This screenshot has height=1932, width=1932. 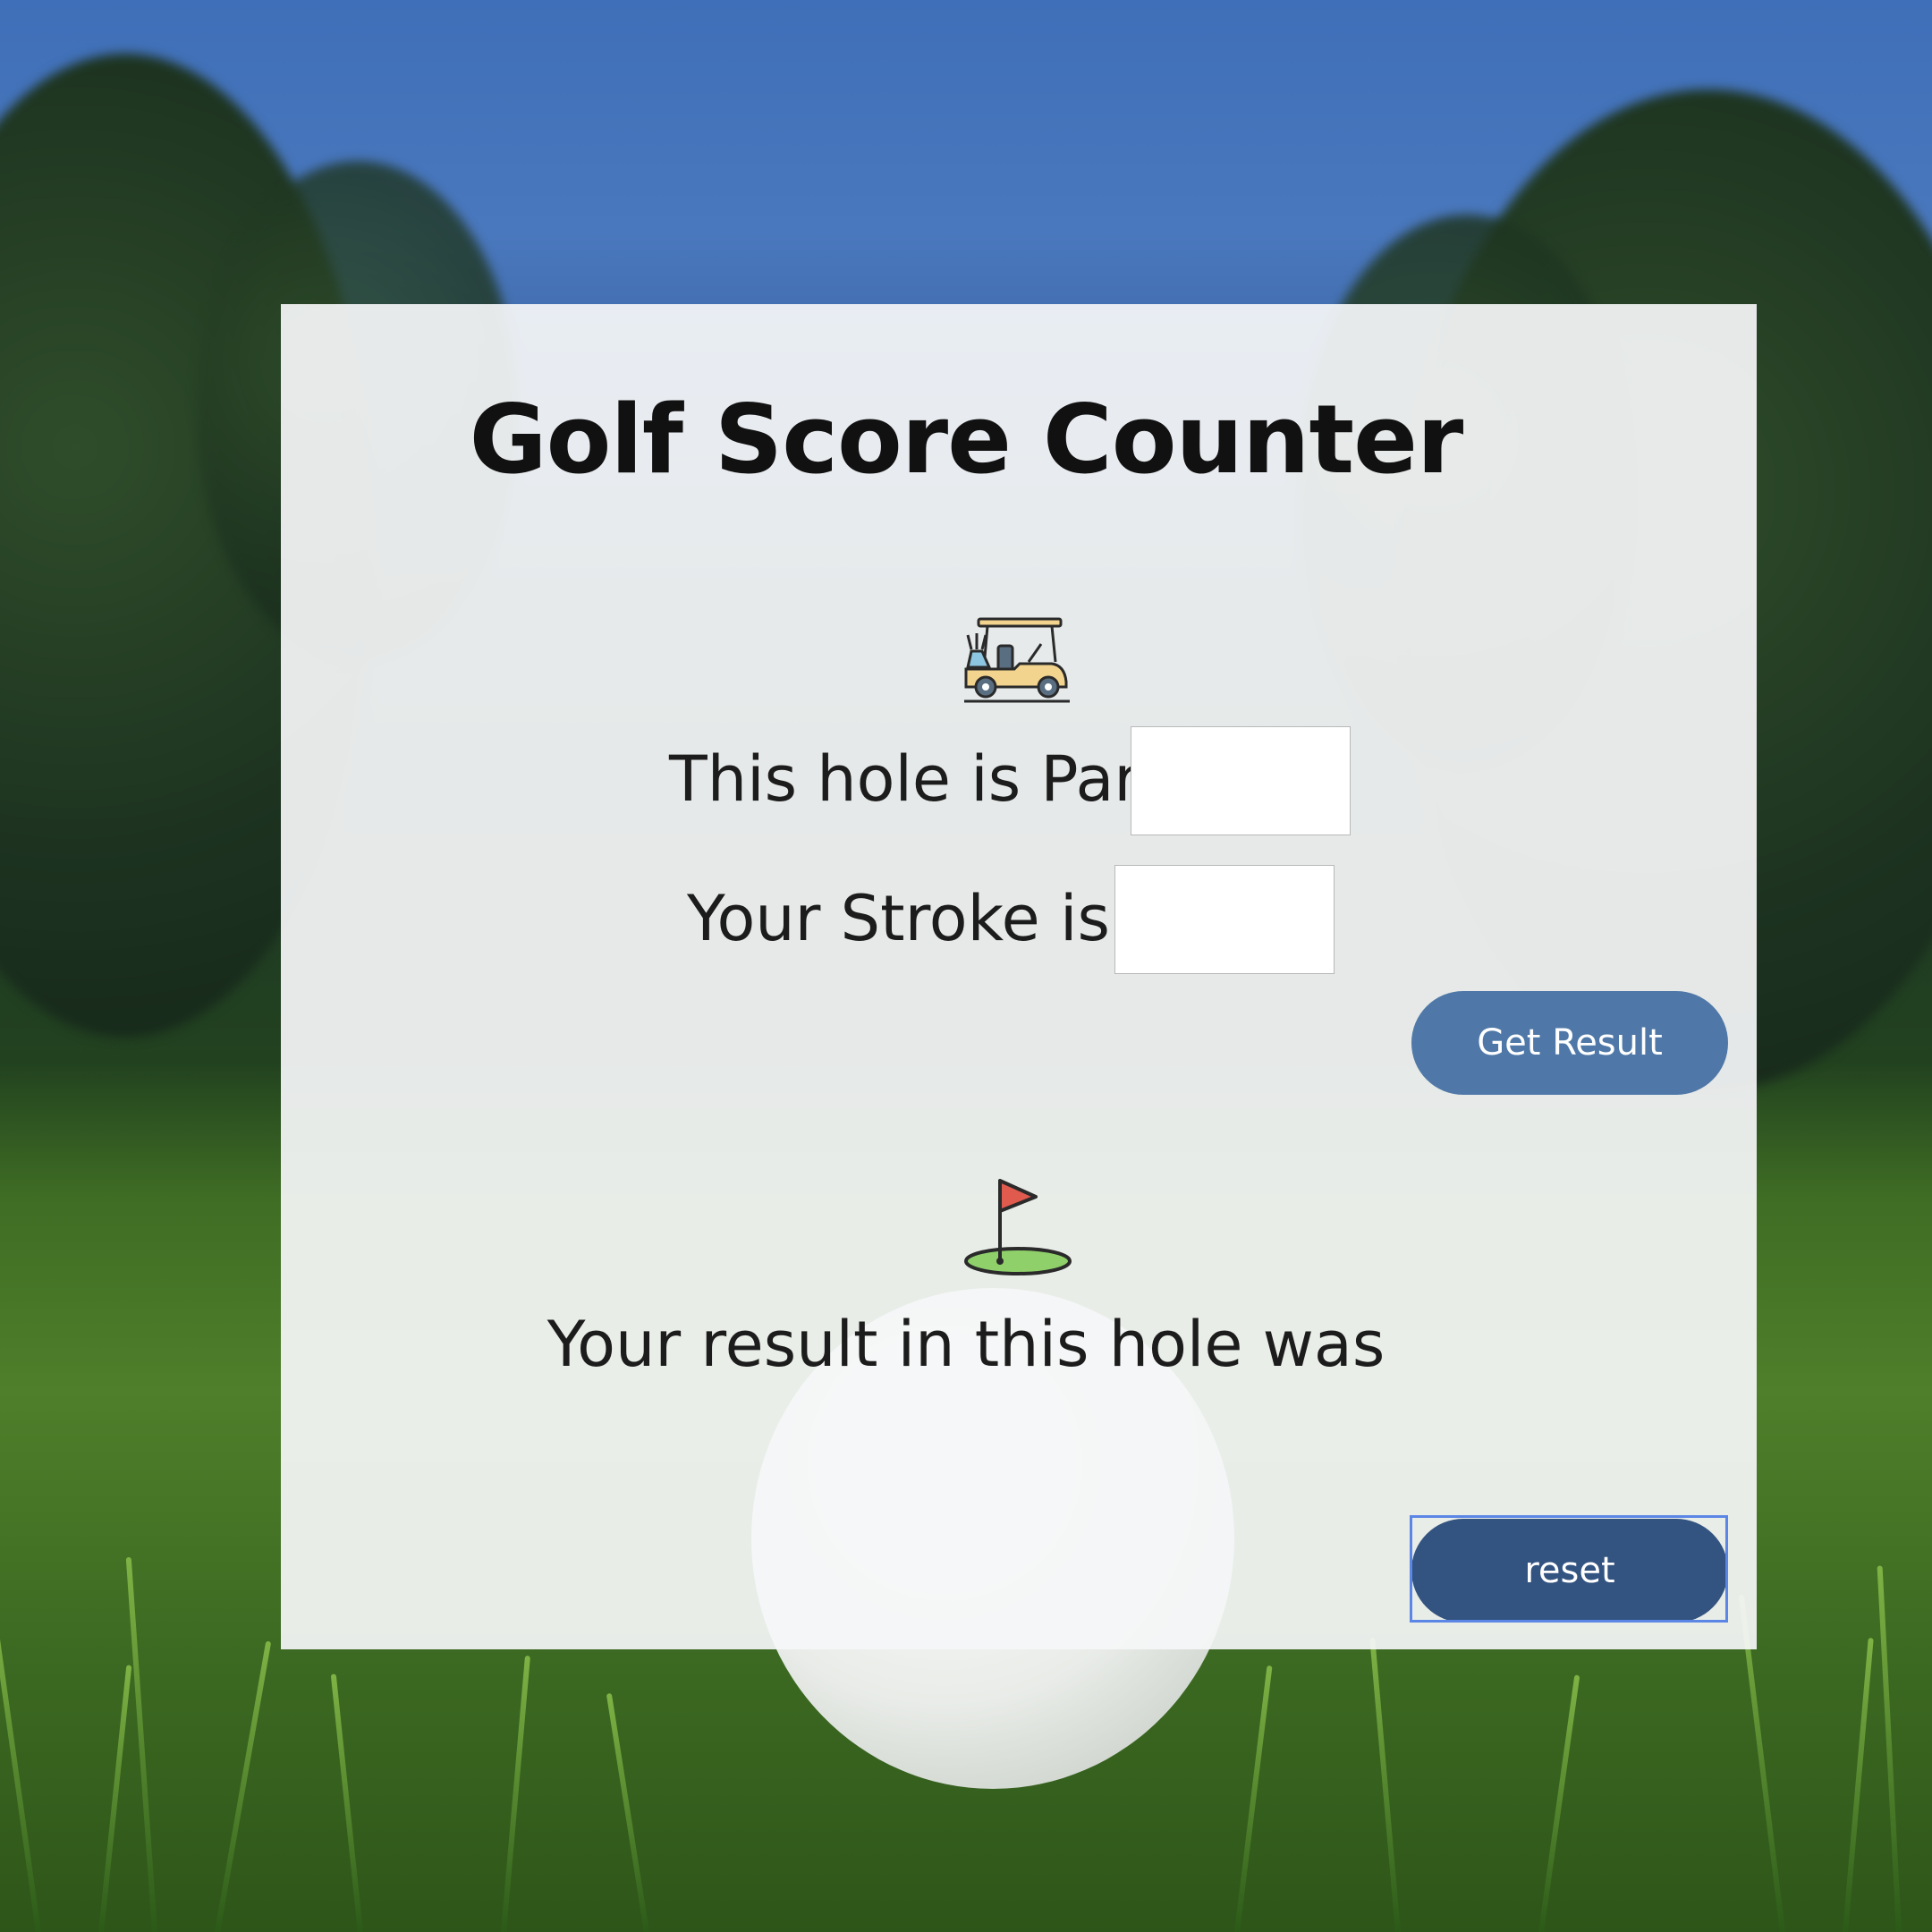 What do you see at coordinates (904, 779) in the screenshot?
I see `par-label: This hole is Par` at bounding box center [904, 779].